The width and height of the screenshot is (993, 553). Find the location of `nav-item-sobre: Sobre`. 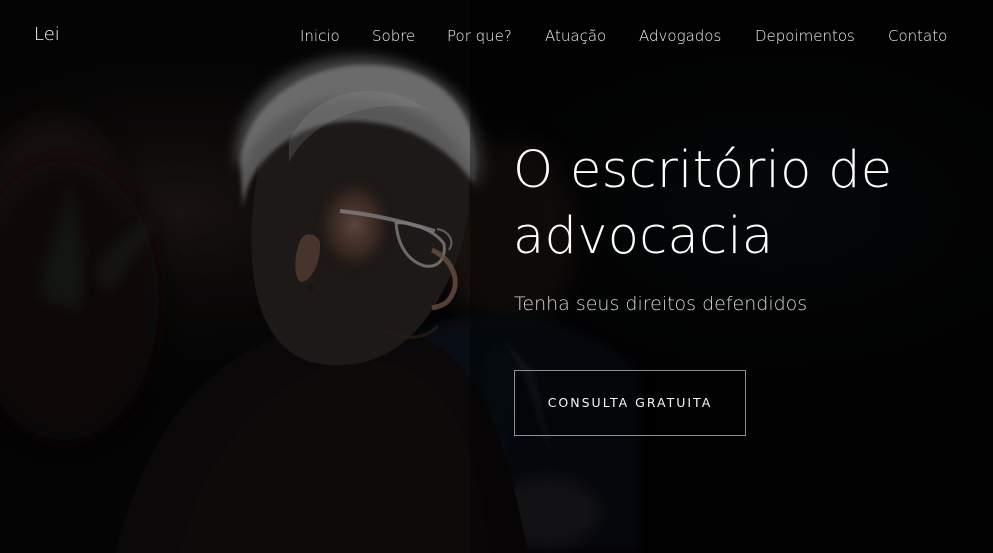

nav-item-sobre: Sobre is located at coordinates (393, 36).